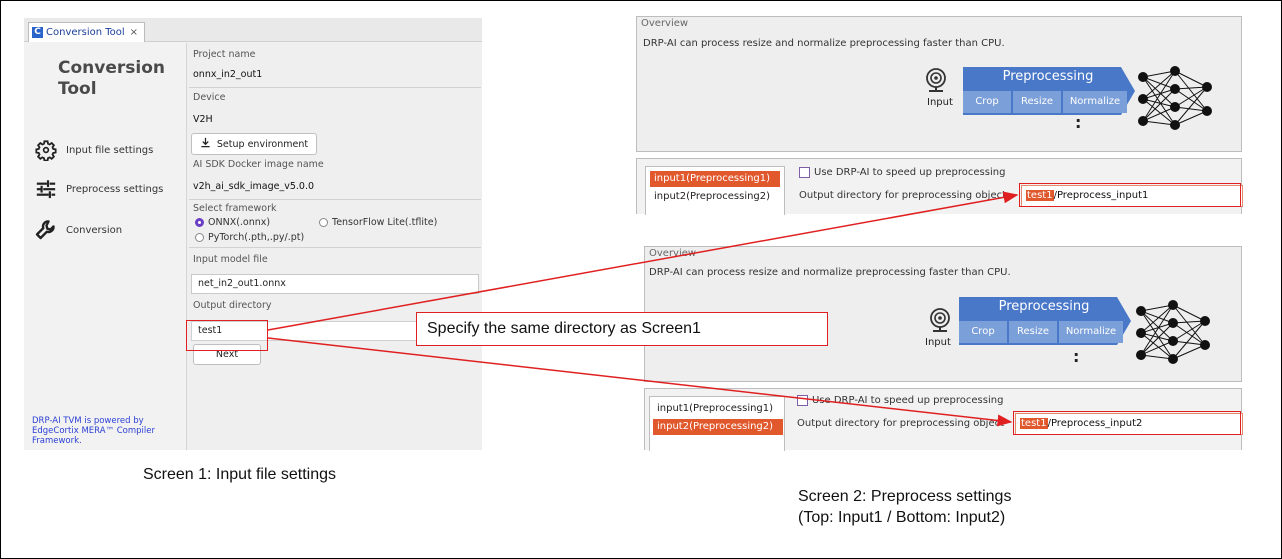 Image resolution: width=1282 pixels, height=559 pixels. I want to click on caption-screen2-line2: (Top: Input1 / Bottom: Input2), so click(902, 517).